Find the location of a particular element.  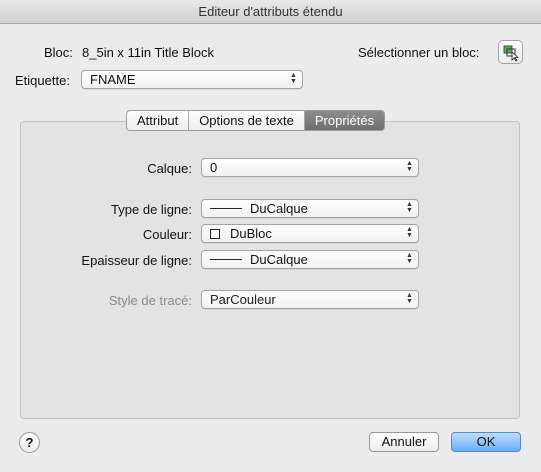

plotstyle-select: ParCouleur ▲ ▼ is located at coordinates (310, 299).